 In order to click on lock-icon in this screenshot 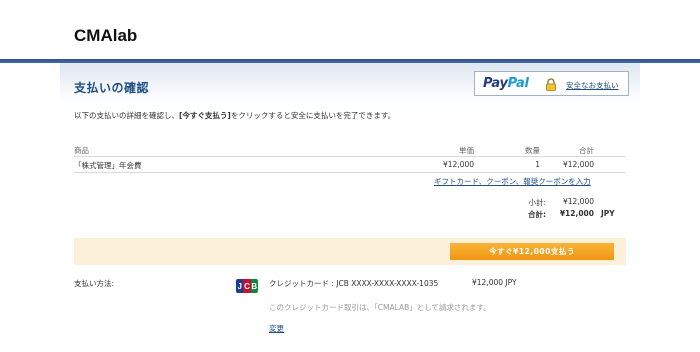, I will do `click(551, 84)`.